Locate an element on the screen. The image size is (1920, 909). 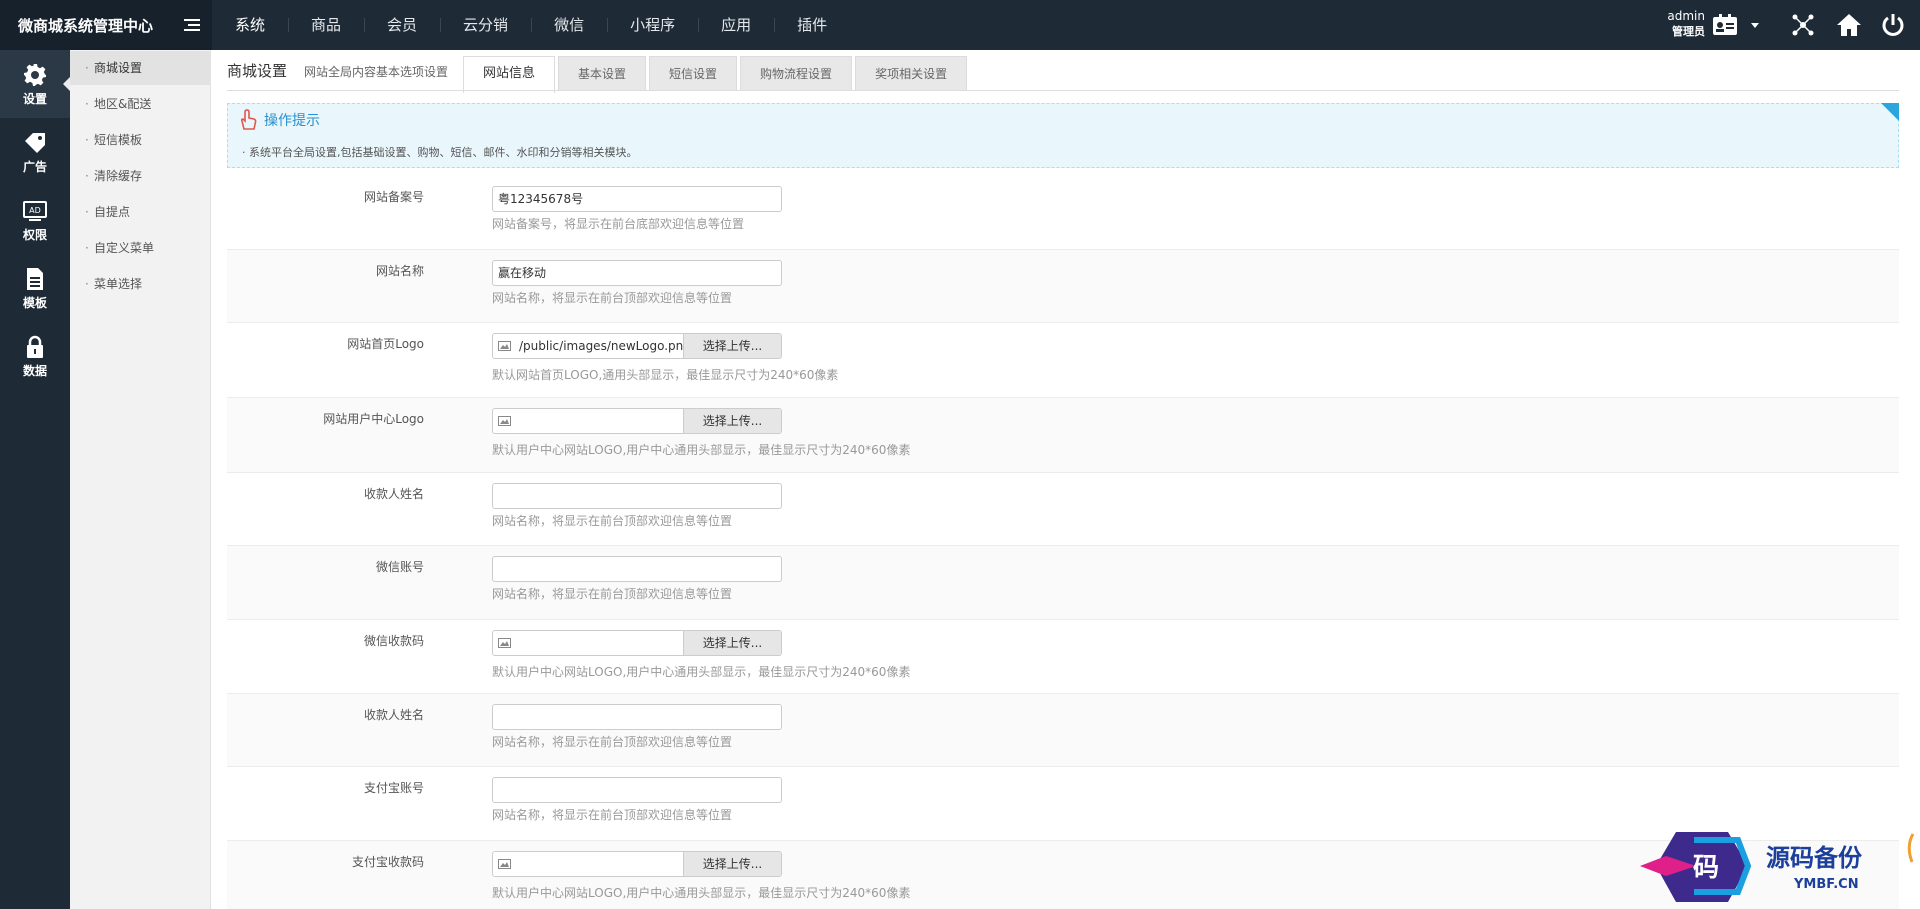
field-label: 微信账号 is located at coordinates (399, 567).